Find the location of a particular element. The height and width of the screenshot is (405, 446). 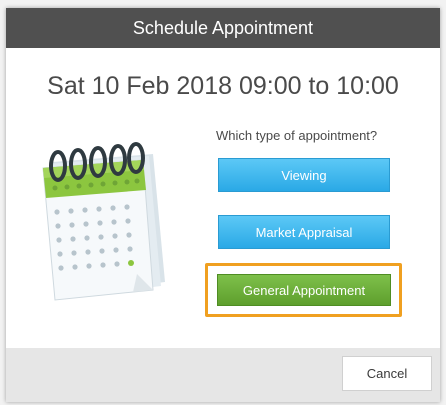

viewing-button: Viewing is located at coordinates (304, 175).